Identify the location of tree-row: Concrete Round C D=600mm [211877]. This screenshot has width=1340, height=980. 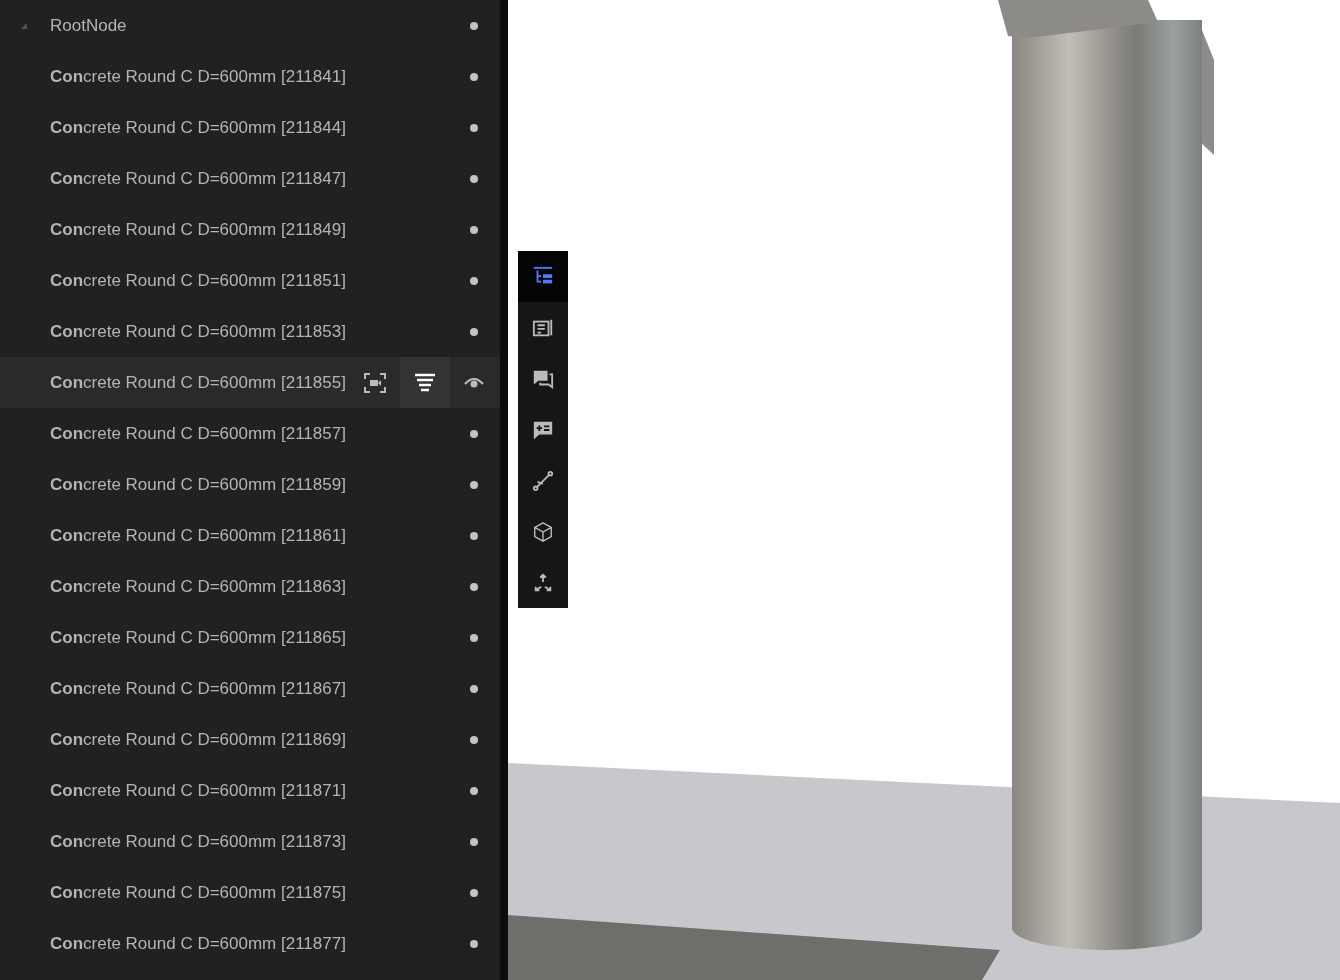
(250, 943).